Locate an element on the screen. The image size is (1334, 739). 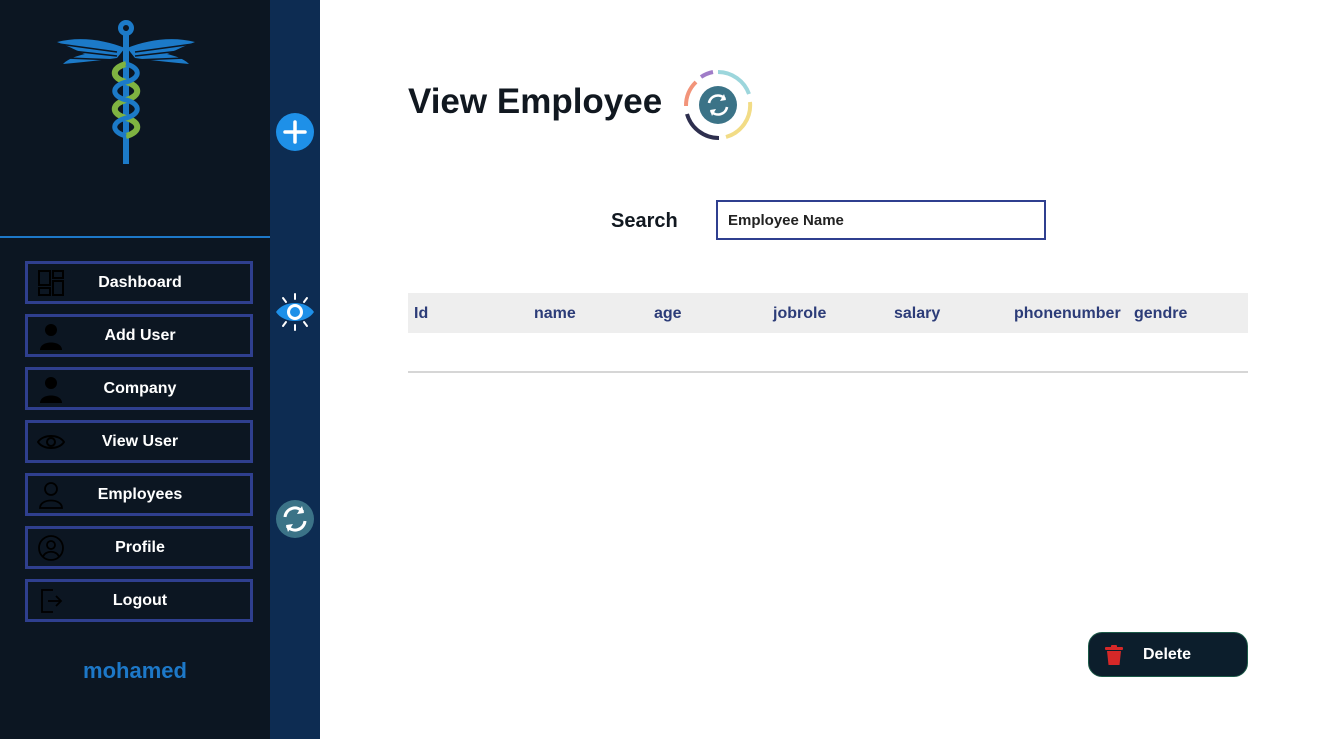
sidebar-item-add-user: Add User is located at coordinates (139, 335).